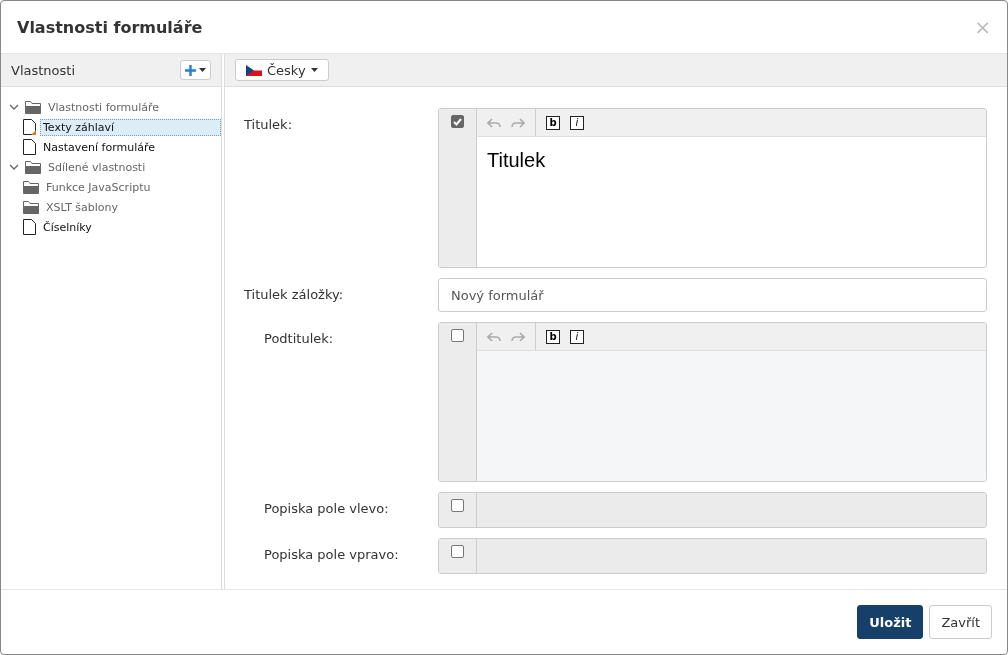  Describe the element at coordinates (254, 70) in the screenshot. I see `flag-icon` at that location.